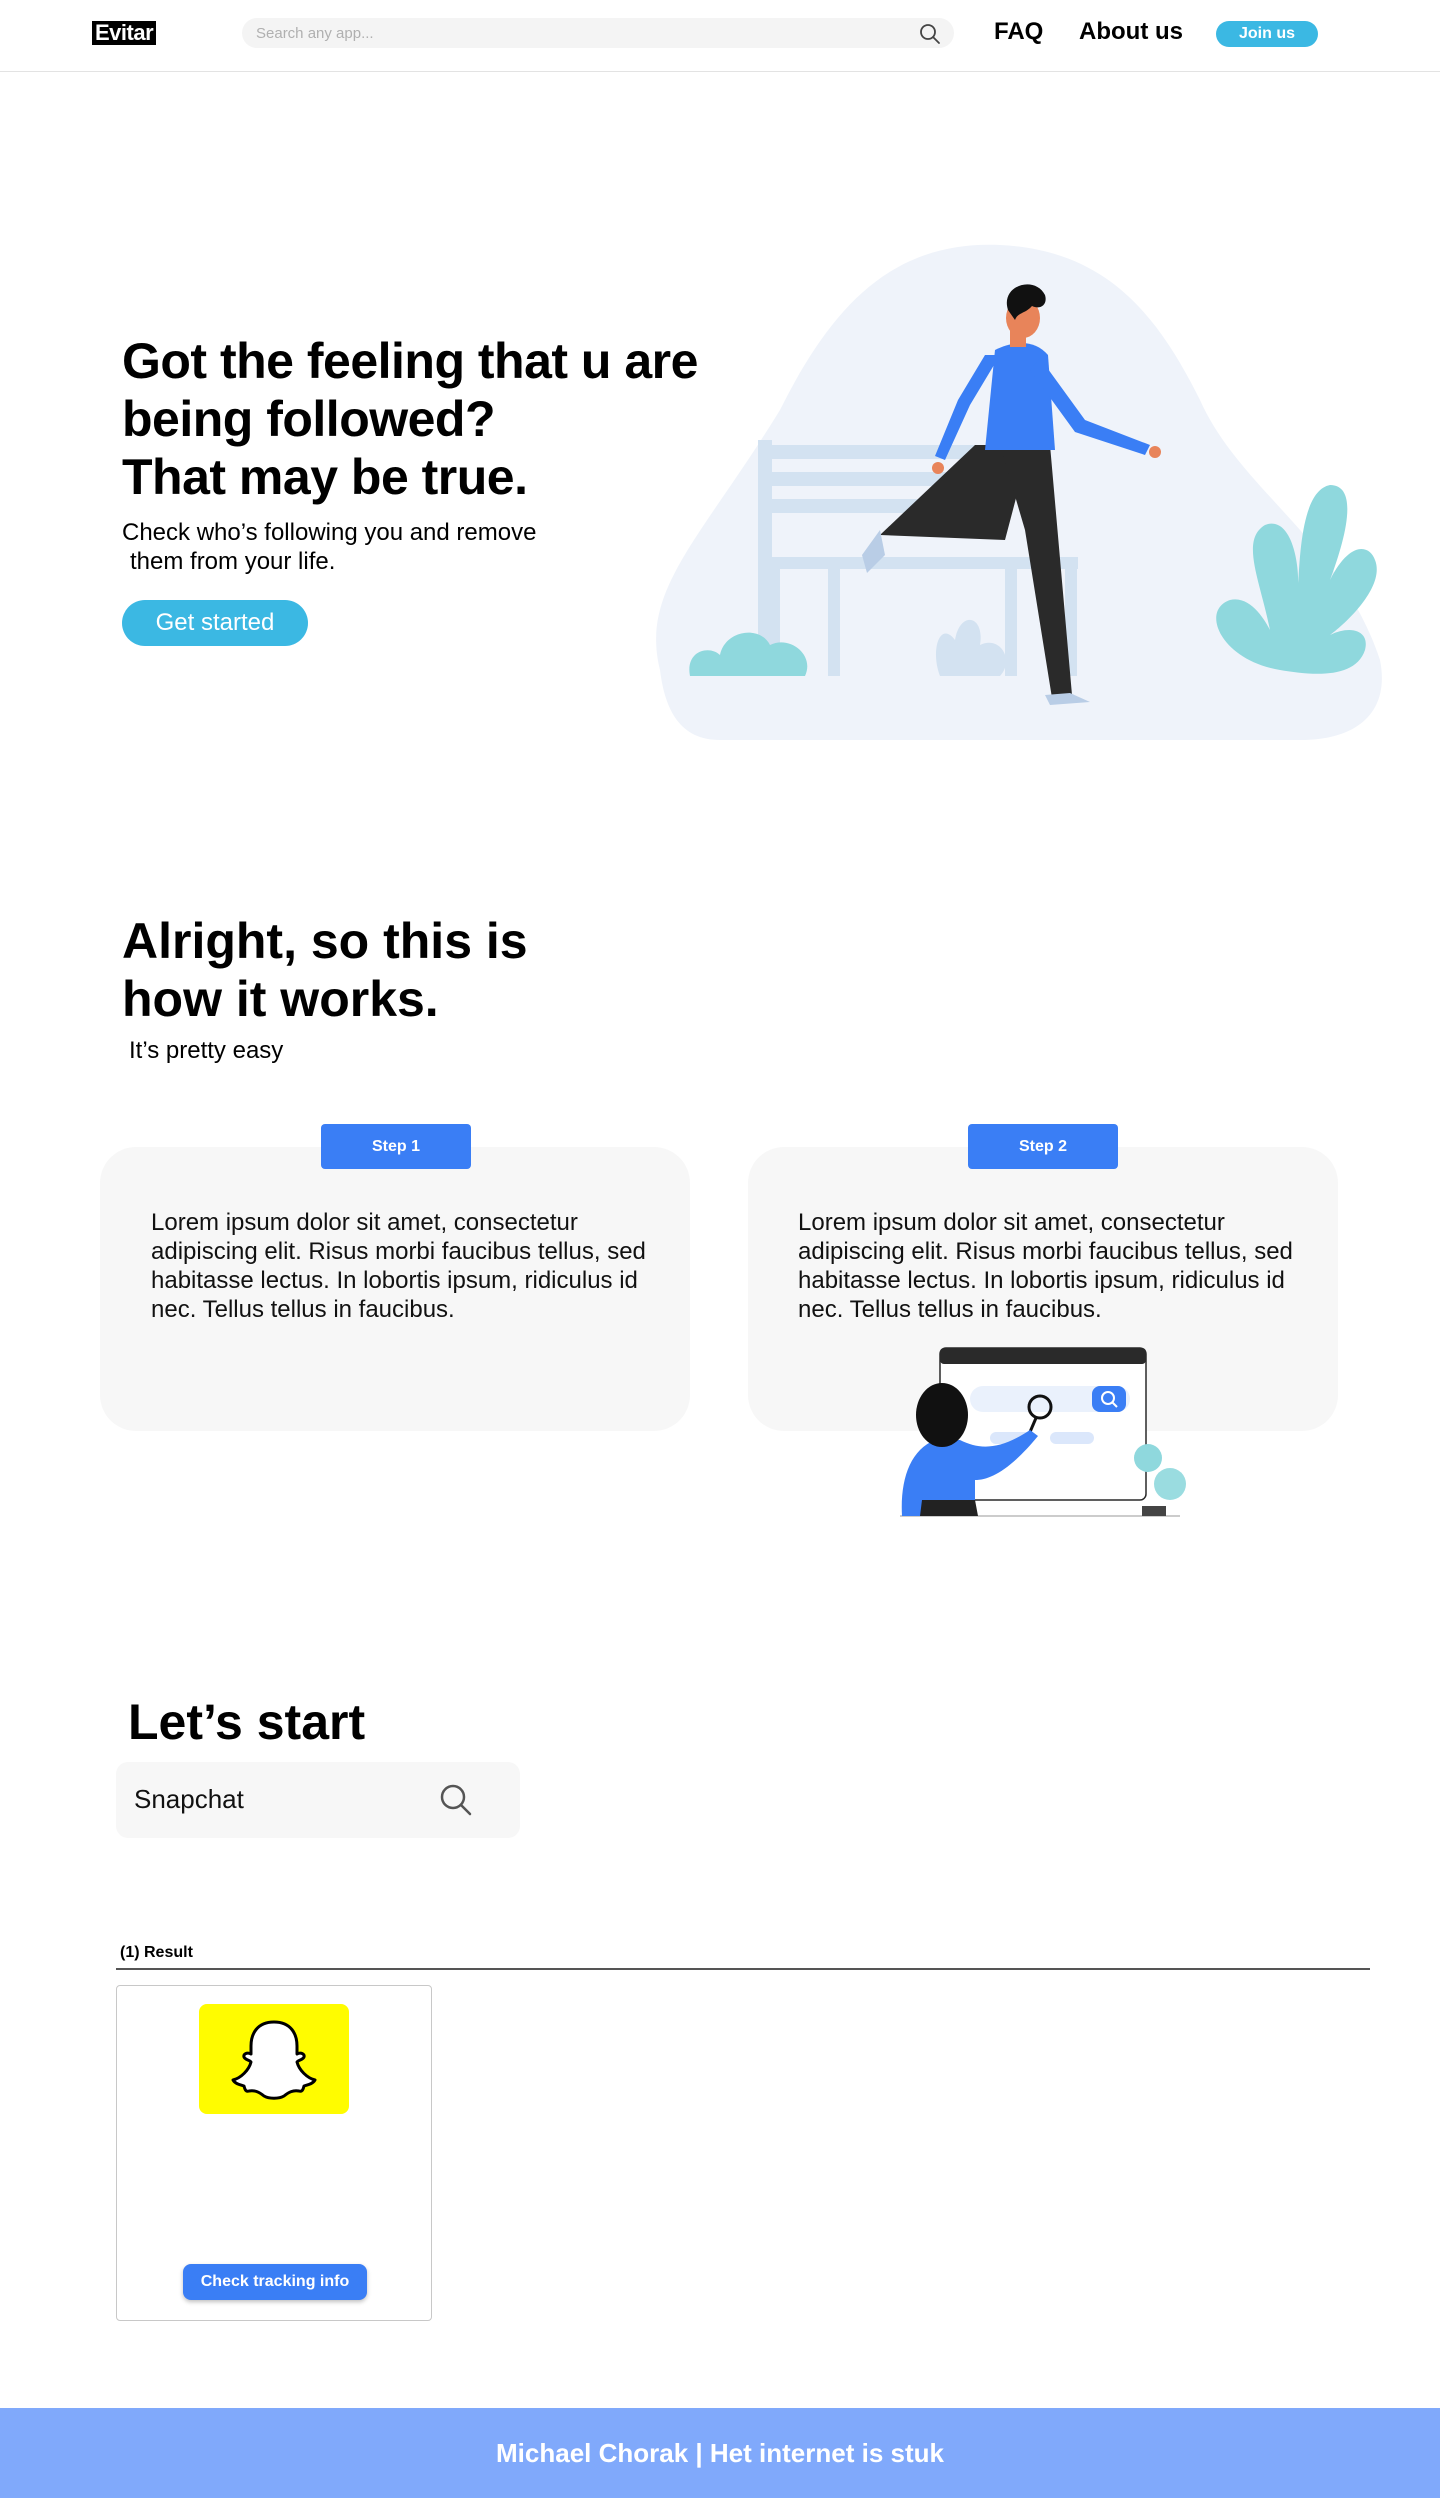 This screenshot has height=2498, width=1440. I want to click on result-count: (1) Result, so click(156, 1952).